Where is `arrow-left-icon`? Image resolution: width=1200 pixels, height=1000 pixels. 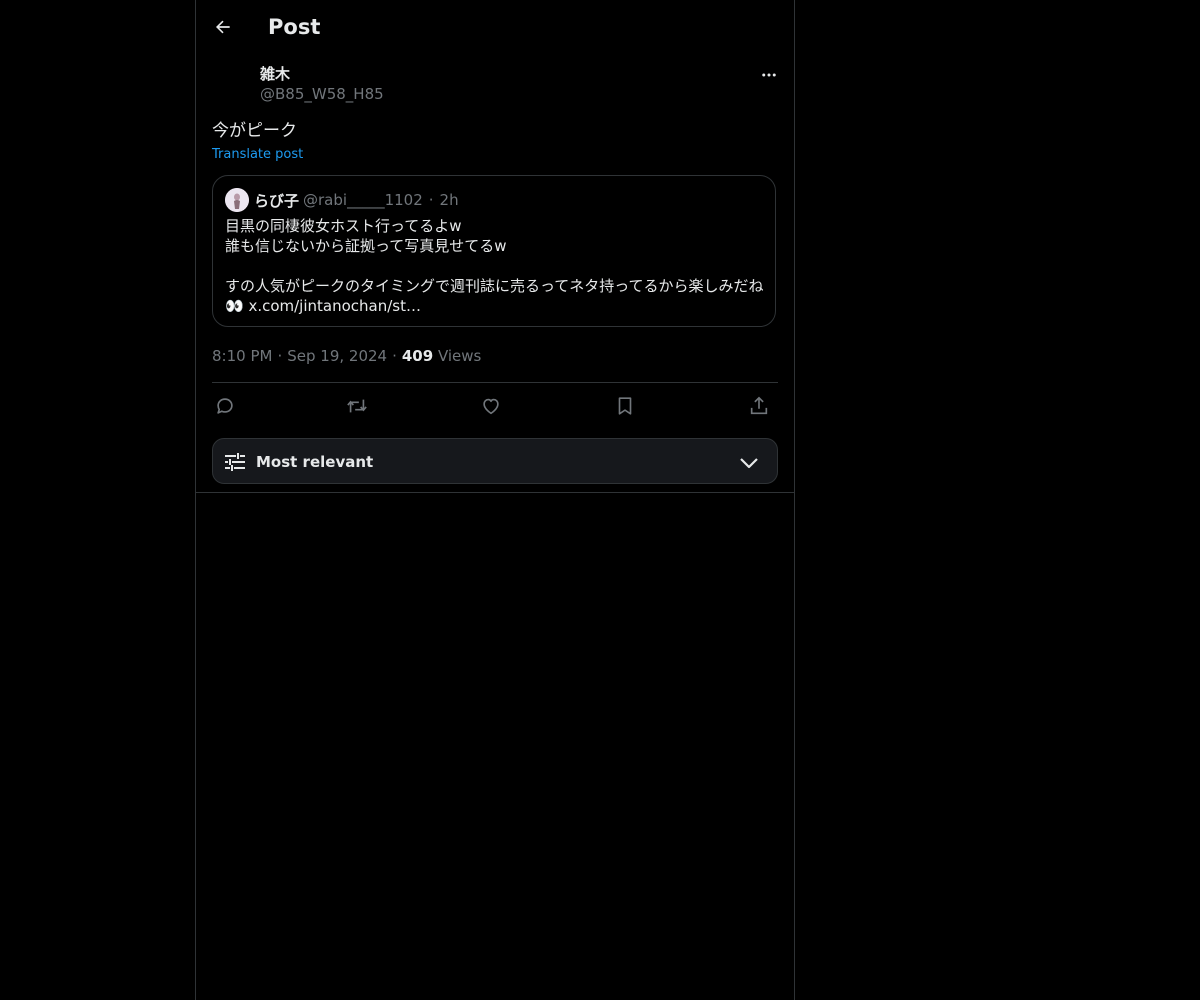
arrow-left-icon is located at coordinates (223, 27).